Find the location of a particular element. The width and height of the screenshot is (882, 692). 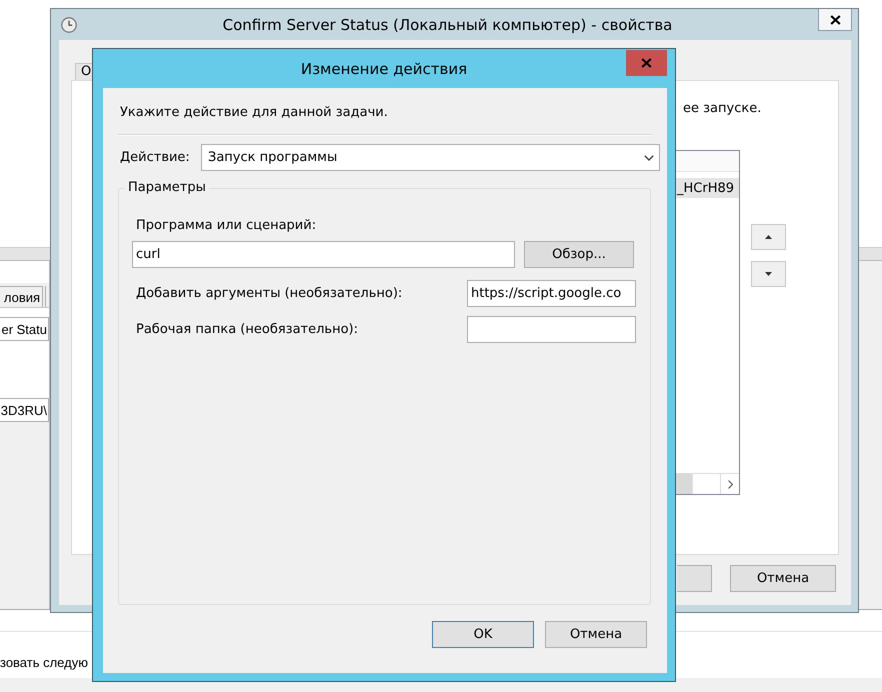

instruction-text: Укажите действие для данной задачи. is located at coordinates (254, 113).